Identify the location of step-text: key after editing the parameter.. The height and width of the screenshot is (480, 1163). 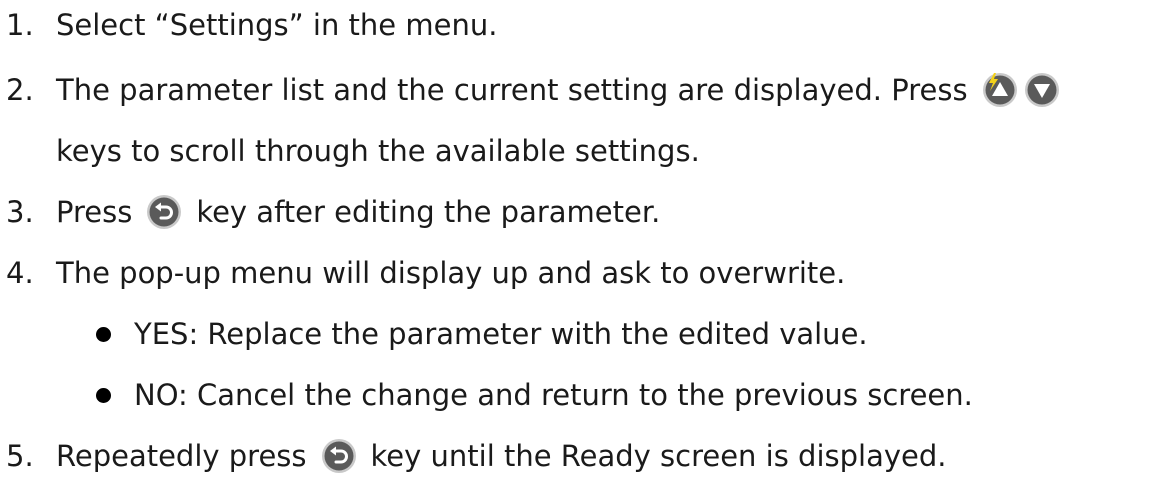
(428, 212).